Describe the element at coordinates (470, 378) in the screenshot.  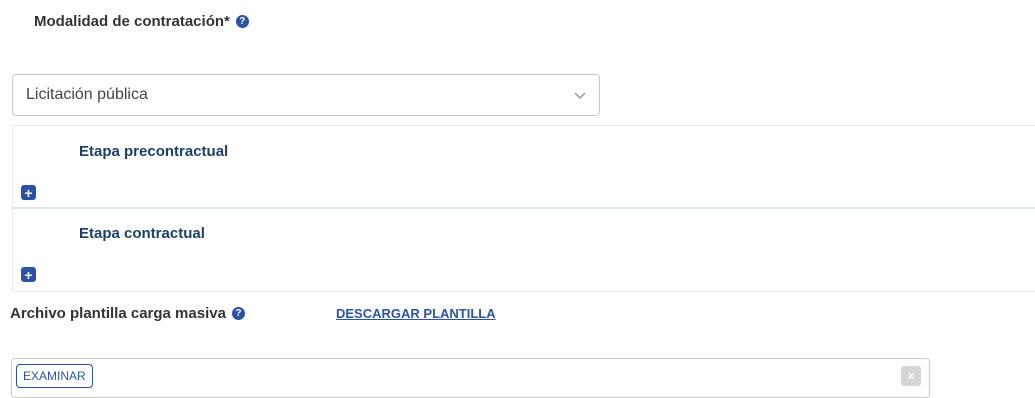
I see `file-input: EXAMINAR x` at that location.